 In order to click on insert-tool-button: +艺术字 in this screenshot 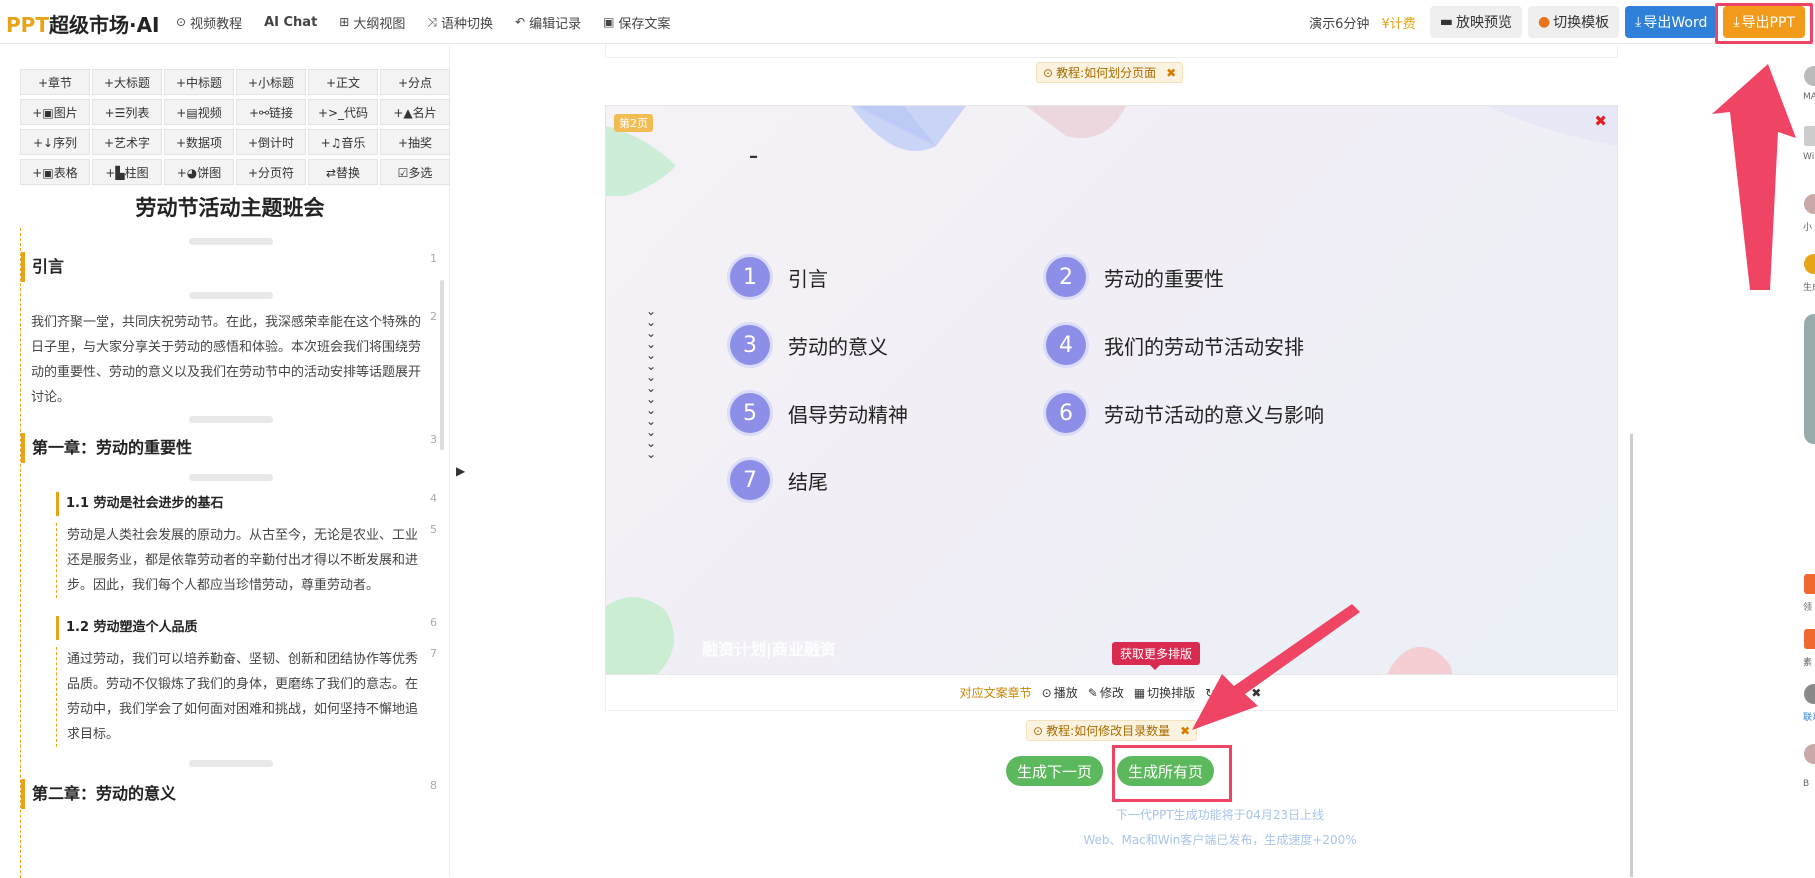, I will do `click(127, 142)`.